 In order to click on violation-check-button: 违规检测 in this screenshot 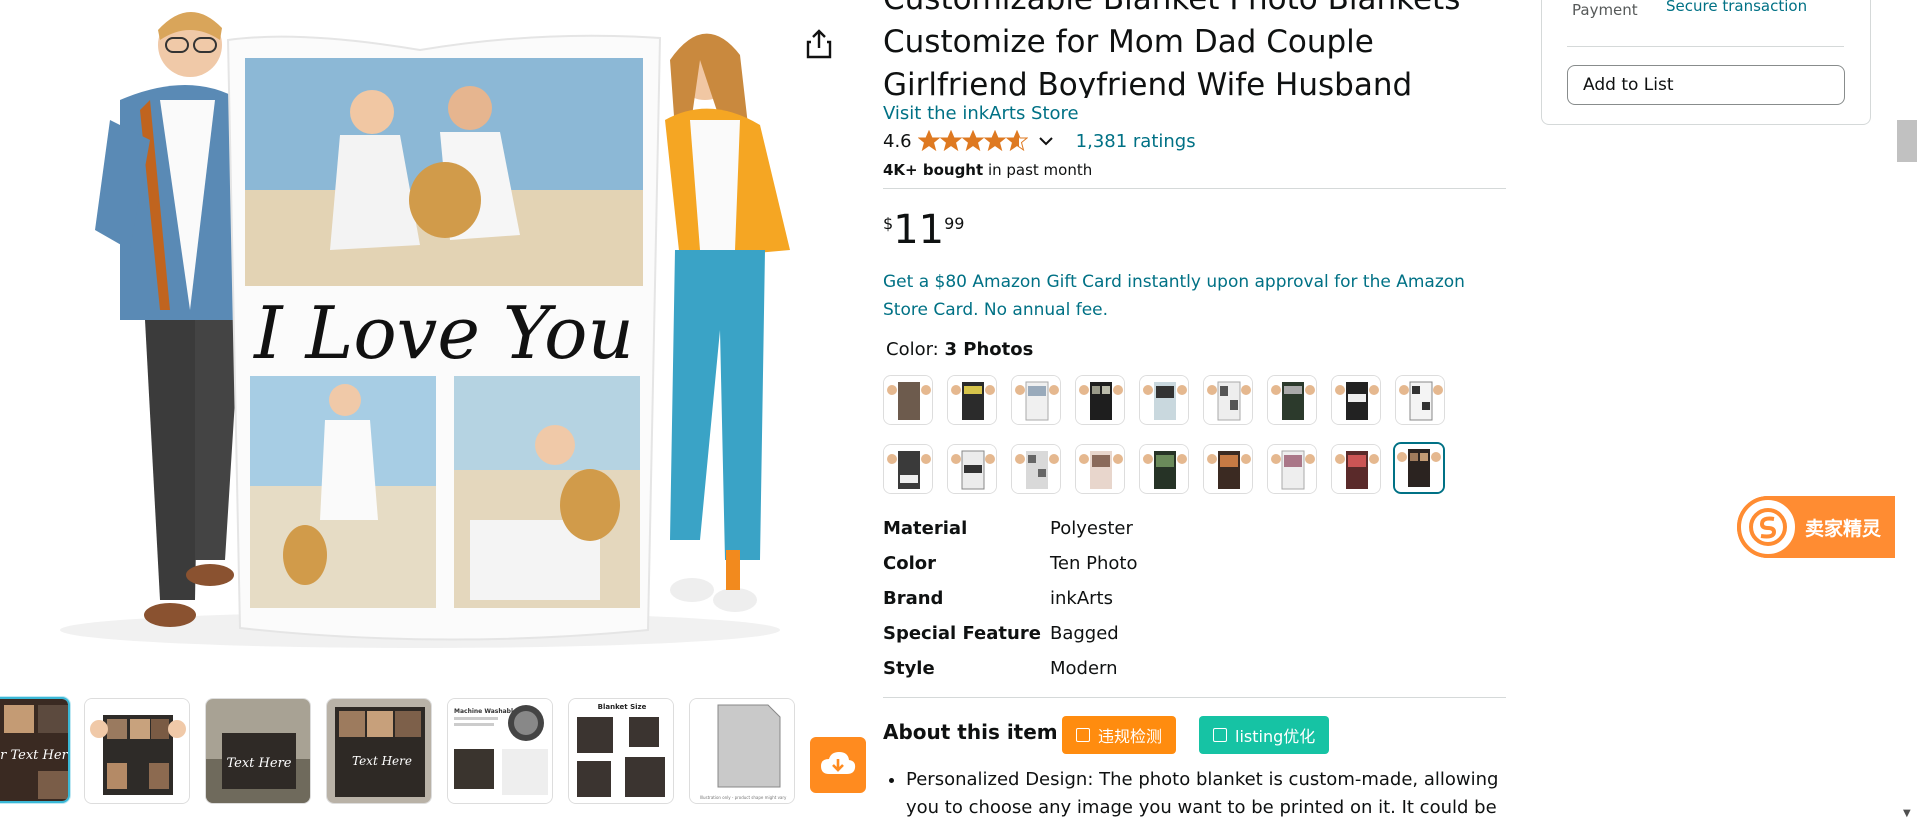, I will do `click(1119, 735)`.